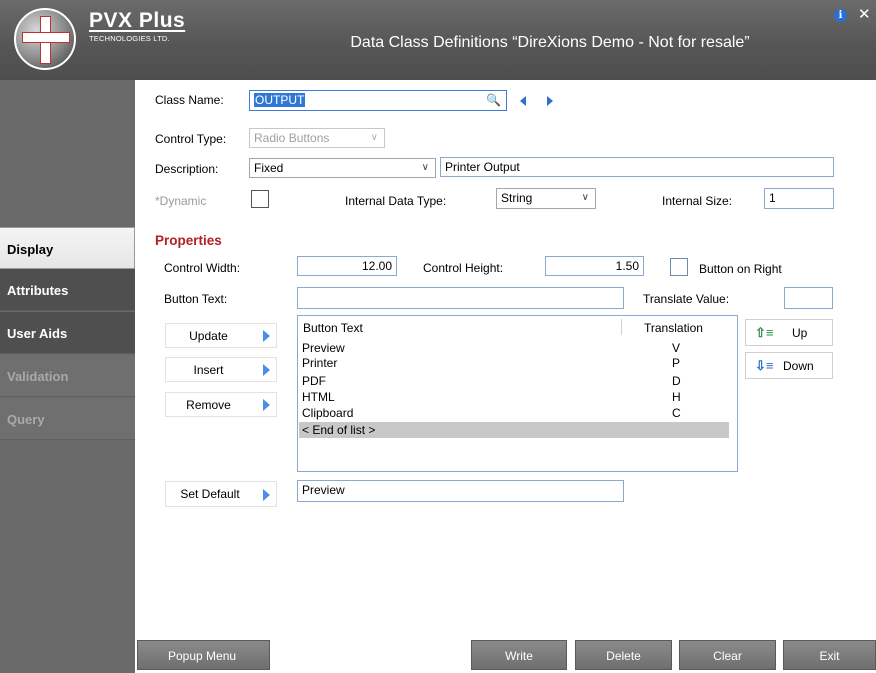 The width and height of the screenshot is (876, 673). I want to click on translate-value-input, so click(808, 298).